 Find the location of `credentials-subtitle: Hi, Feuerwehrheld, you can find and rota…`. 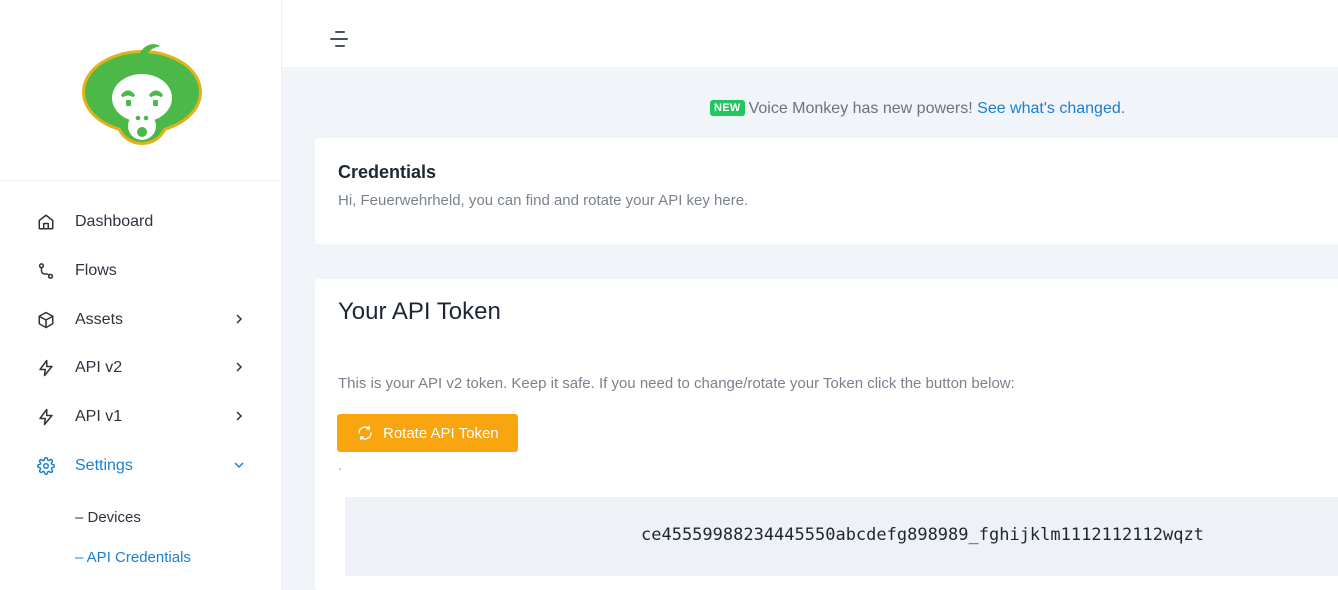

credentials-subtitle: Hi, Feuerwehrheld, you can find and rota… is located at coordinates (543, 200).